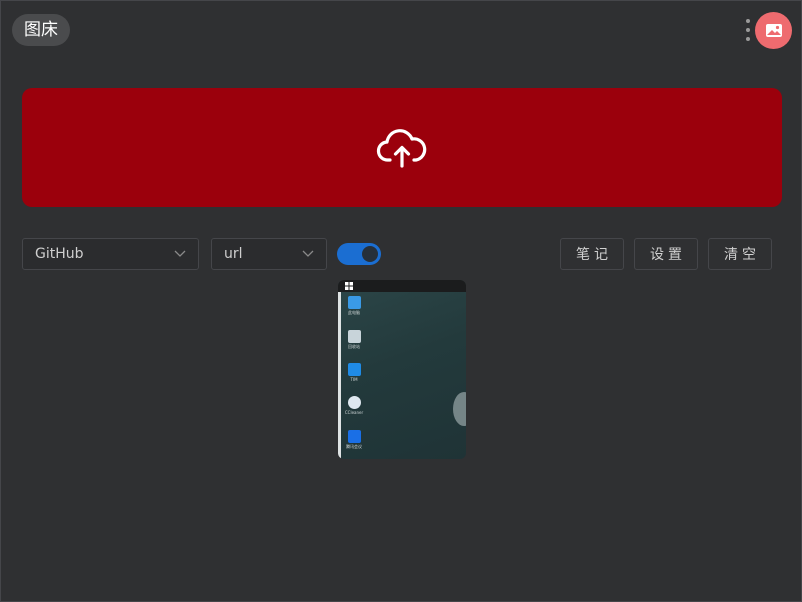  I want to click on desktop-icon-tim: TIM, so click(354, 372).